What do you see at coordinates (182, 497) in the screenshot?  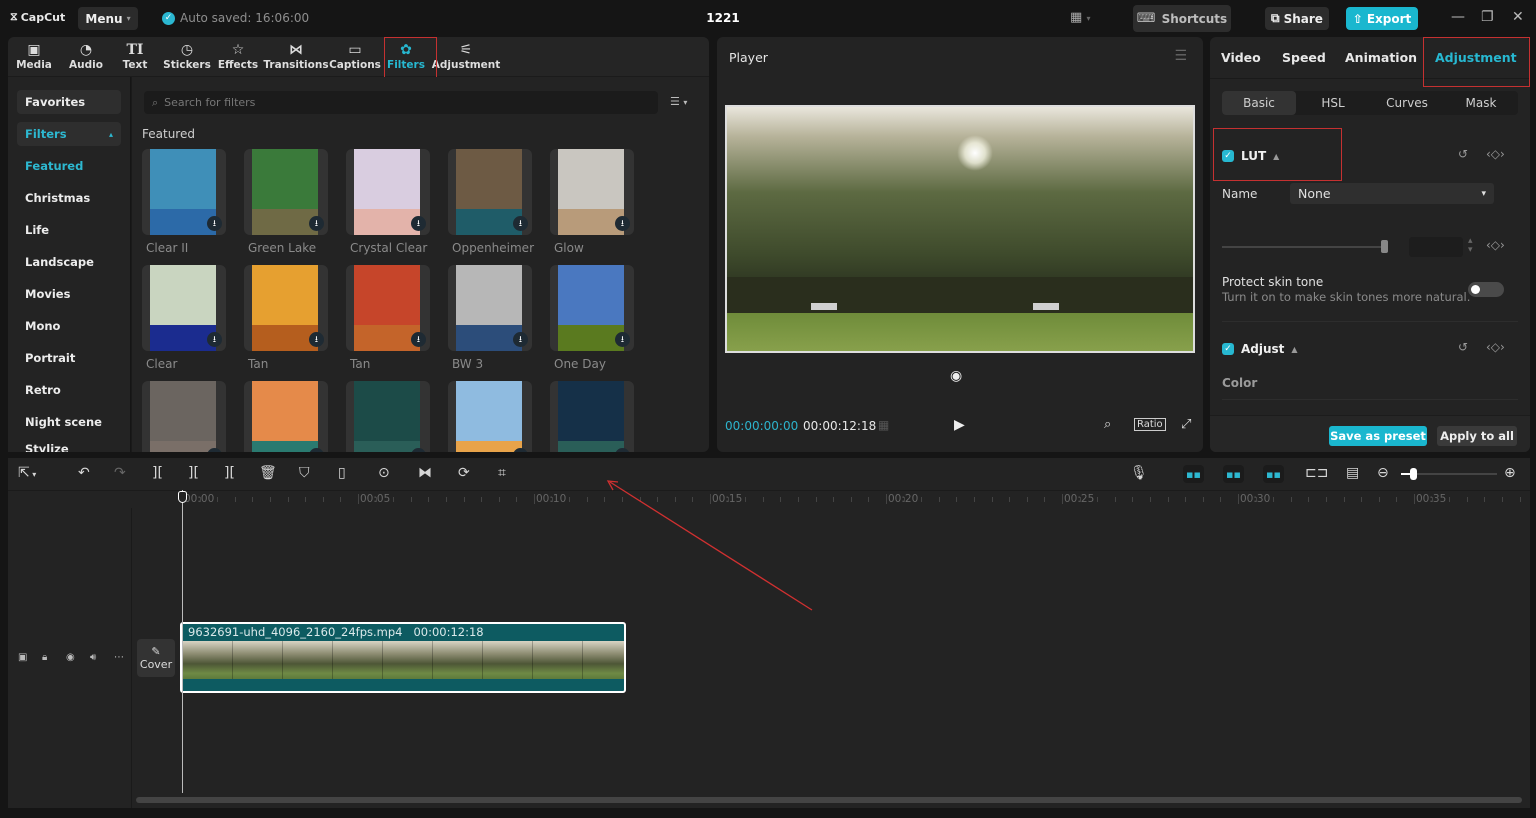 I see `playhead-handle` at bounding box center [182, 497].